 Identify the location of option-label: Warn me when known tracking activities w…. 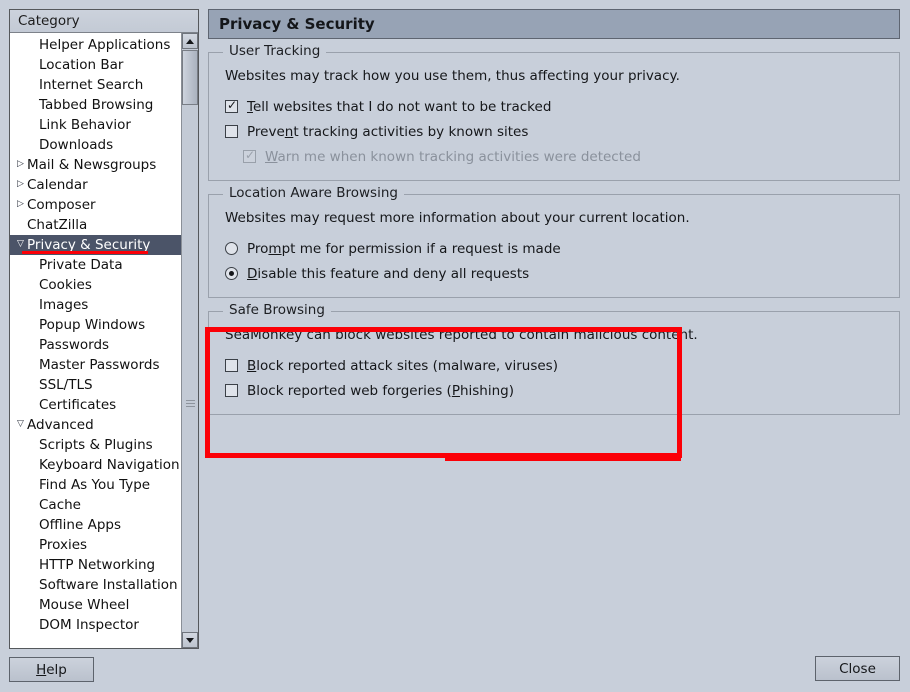
(453, 156).